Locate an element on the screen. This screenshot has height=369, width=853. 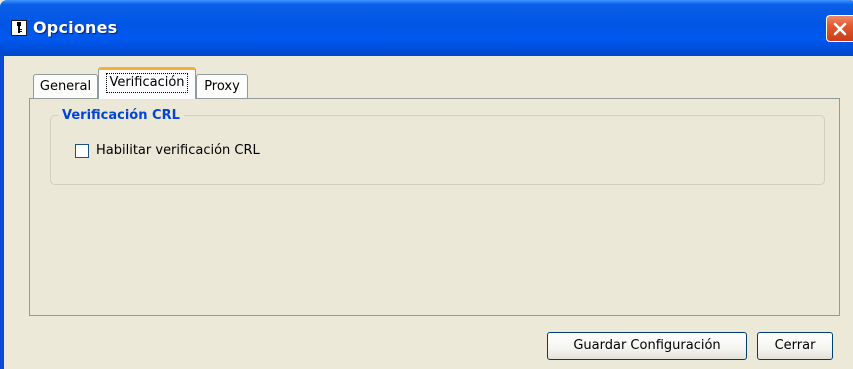
save-config-button: Guardar Configuración is located at coordinates (647, 346).